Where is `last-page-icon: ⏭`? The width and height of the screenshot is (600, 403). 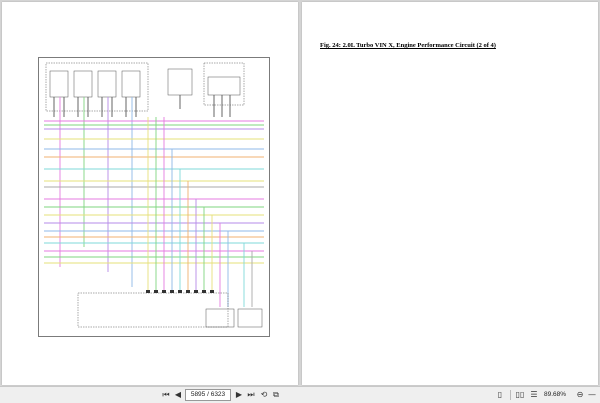 last-page-icon: ⏭ is located at coordinates (251, 395).